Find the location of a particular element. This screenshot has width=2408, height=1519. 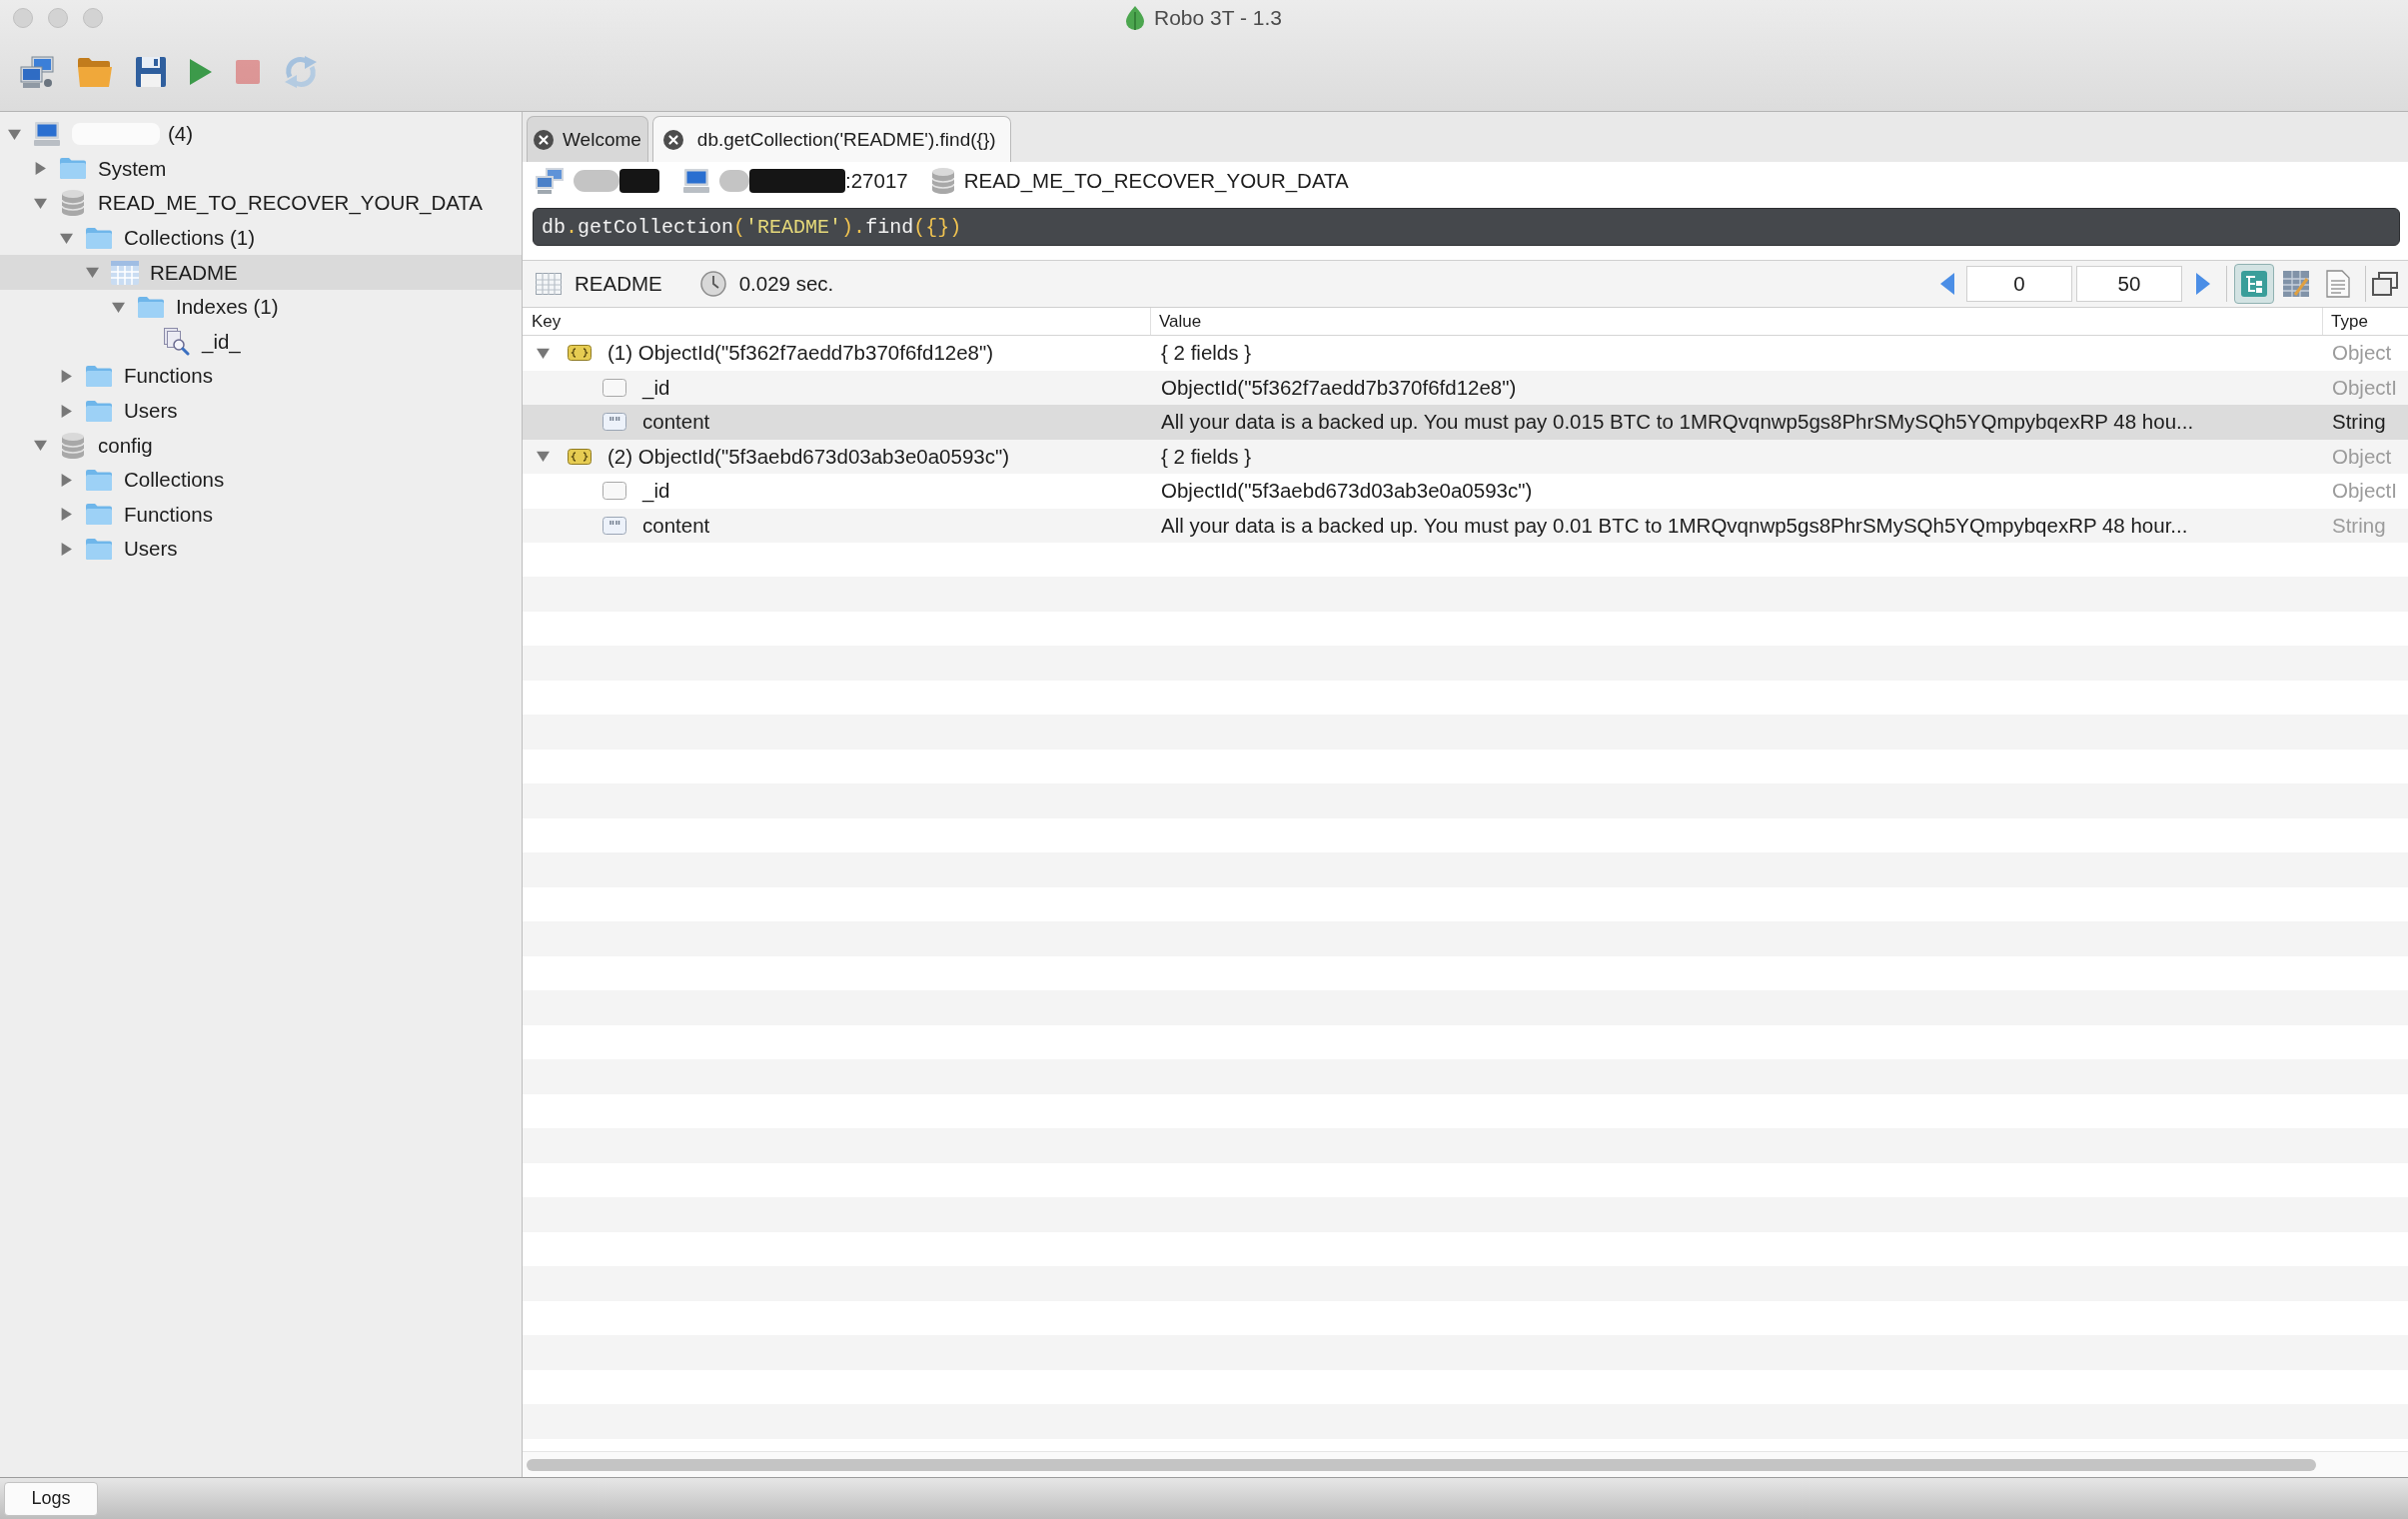

tree-item: (4) is located at coordinates (261, 135).